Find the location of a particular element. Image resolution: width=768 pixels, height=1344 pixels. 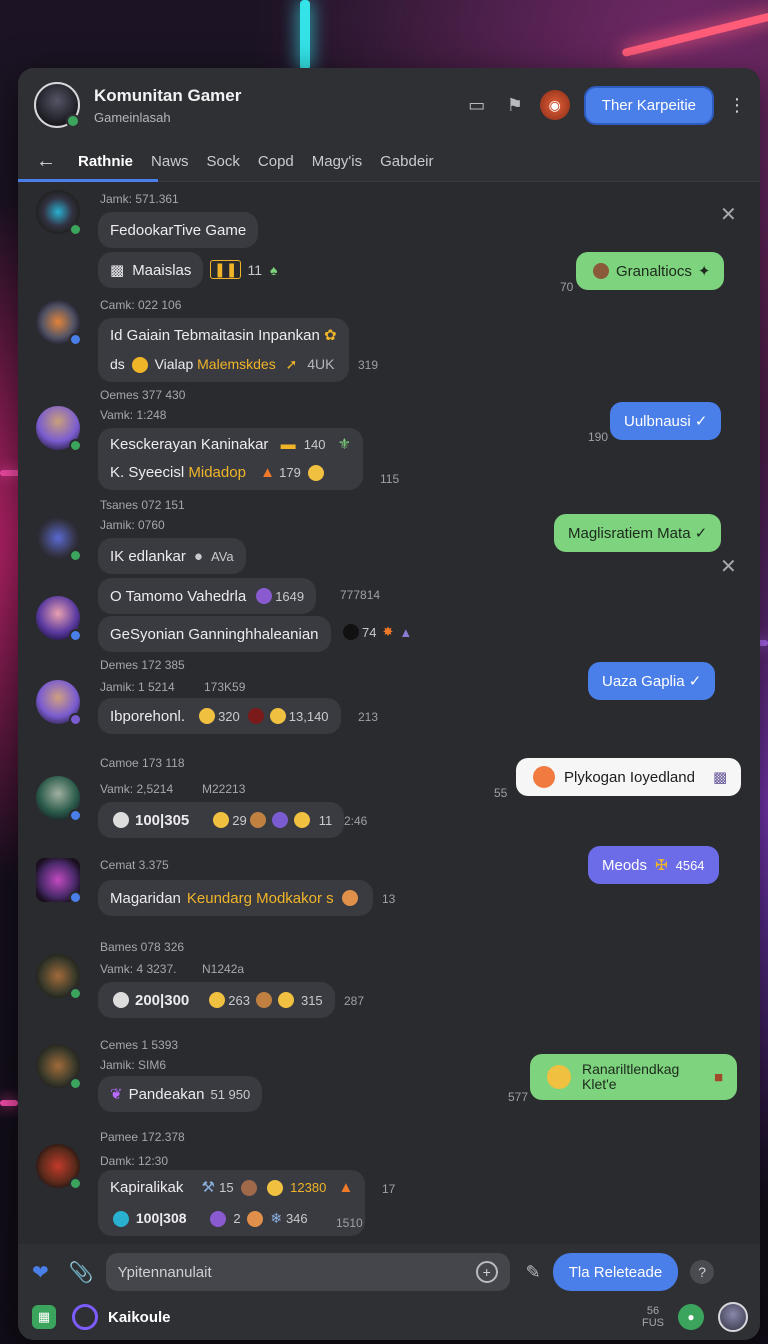

help-icon: ? is located at coordinates (702, 1272).